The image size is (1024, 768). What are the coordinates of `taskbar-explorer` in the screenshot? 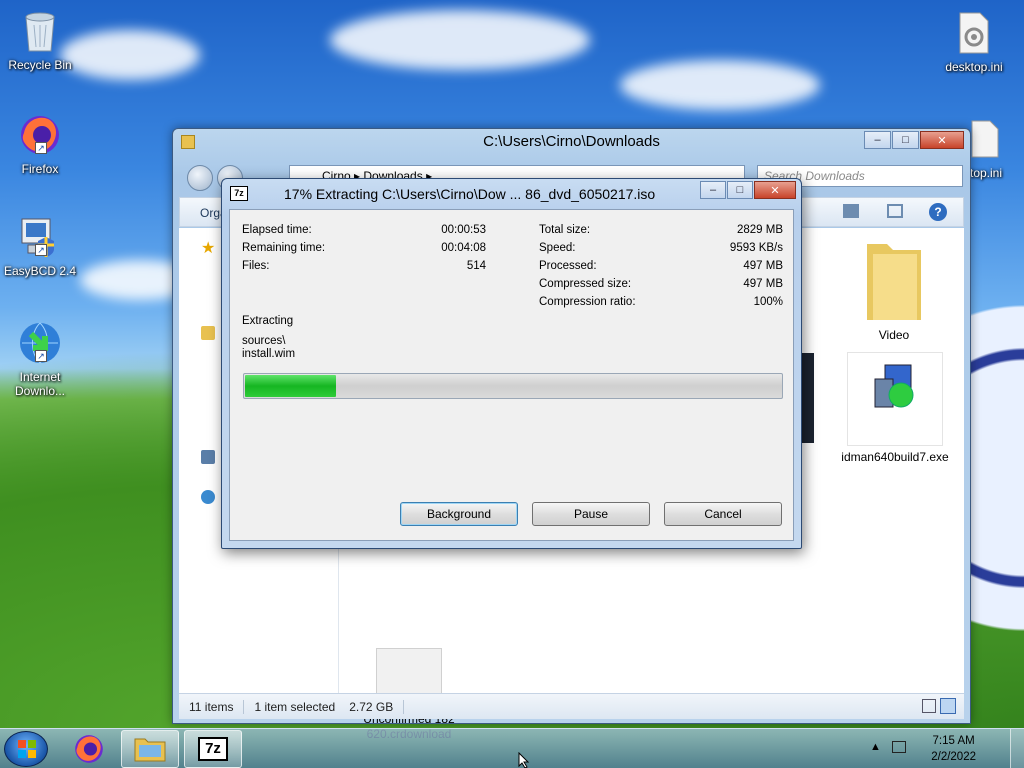 It's located at (150, 749).